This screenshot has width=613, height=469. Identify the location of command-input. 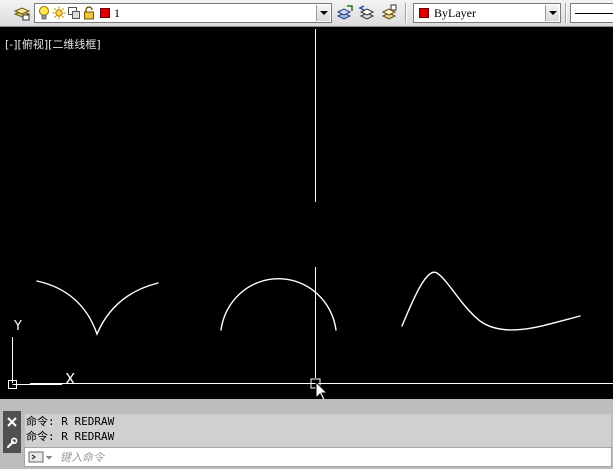
(320, 457).